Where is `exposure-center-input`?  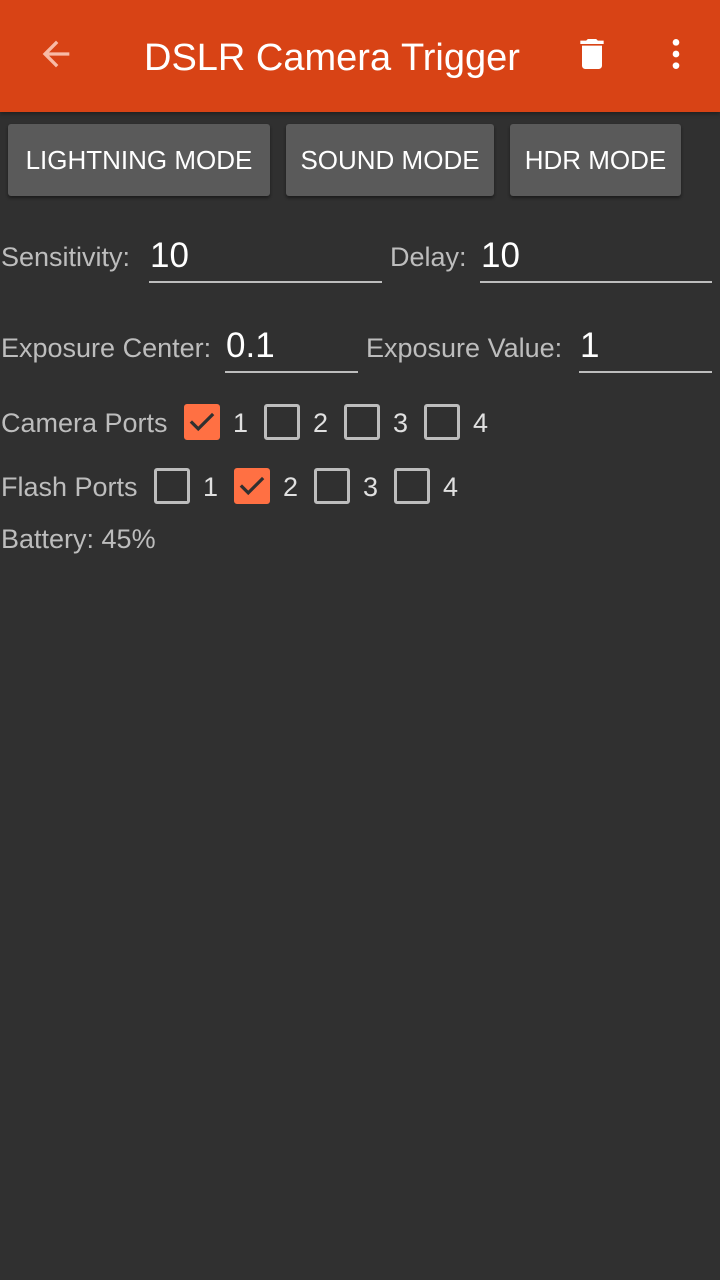
exposure-center-input is located at coordinates (291, 345).